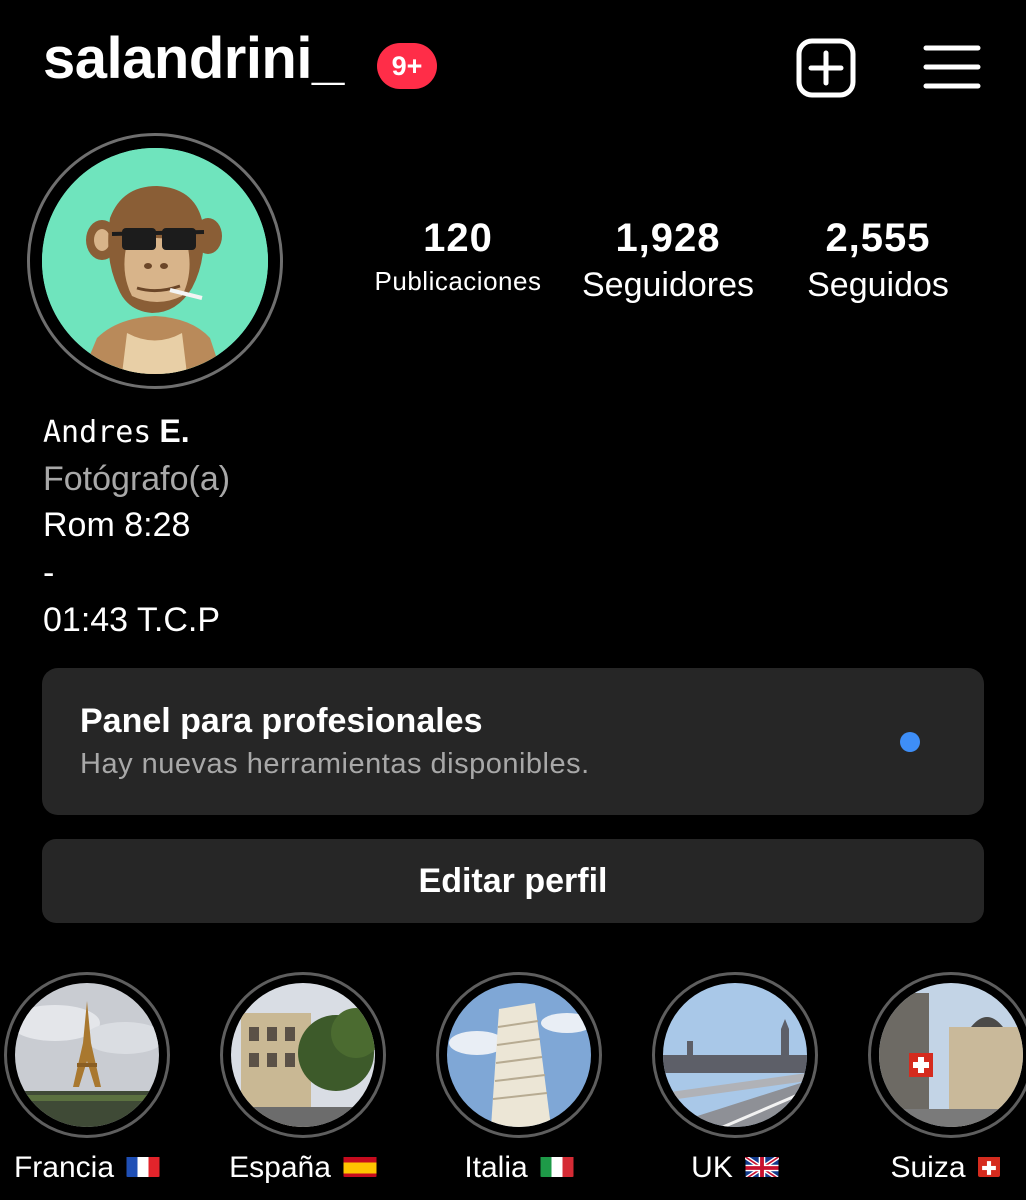 This screenshot has width=1026, height=1200. What do you see at coordinates (712, 1167) in the screenshot?
I see `highlight-label-text: UK` at bounding box center [712, 1167].